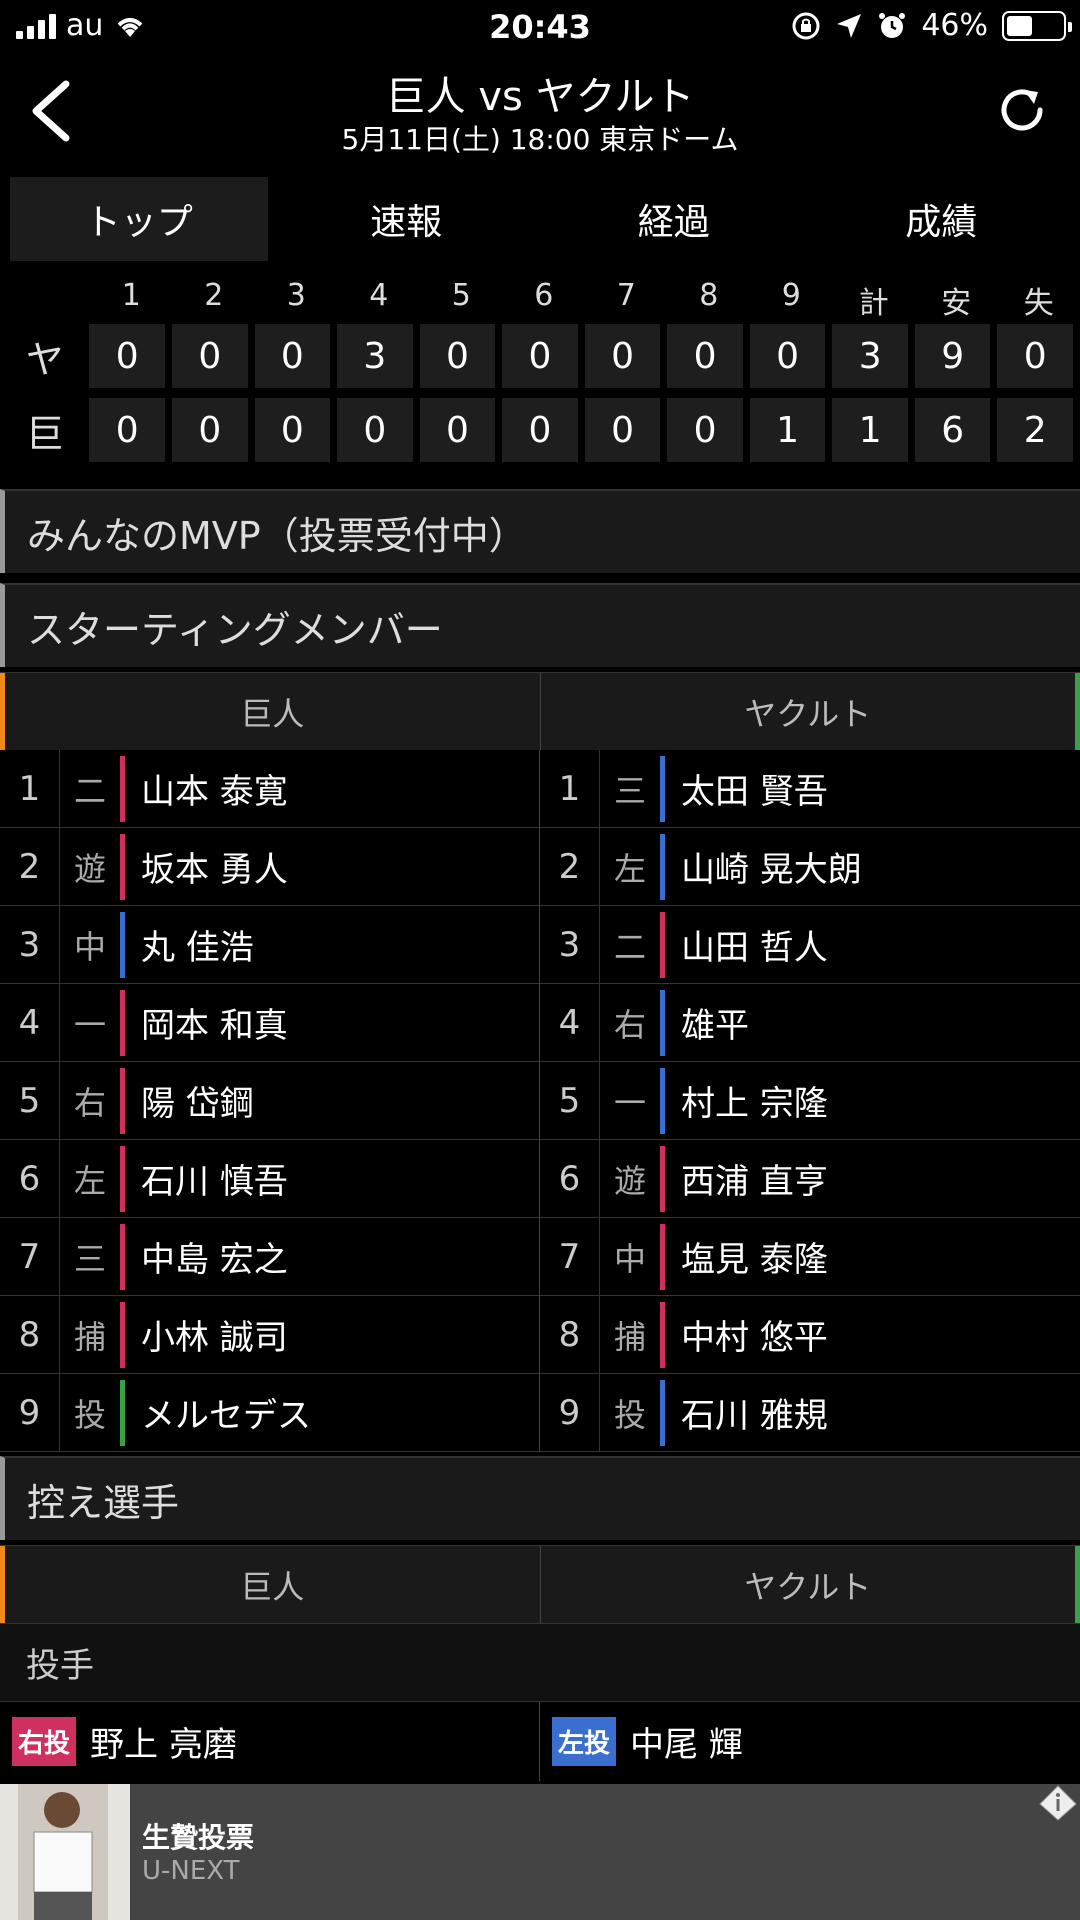 This screenshot has height=1920, width=1080. What do you see at coordinates (540, 97) in the screenshot?
I see `page-title: 巨人 vs ヤクルト` at bounding box center [540, 97].